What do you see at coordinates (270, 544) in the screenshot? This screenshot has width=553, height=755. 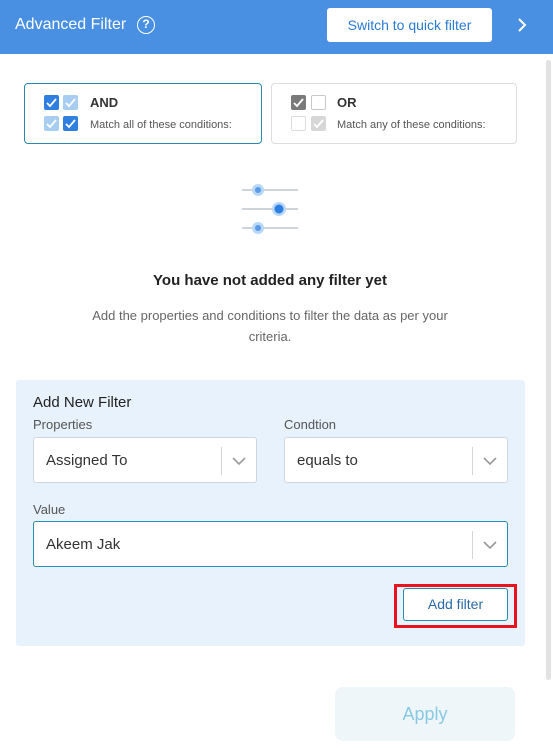 I see `value-select: Akeem Jak` at bounding box center [270, 544].